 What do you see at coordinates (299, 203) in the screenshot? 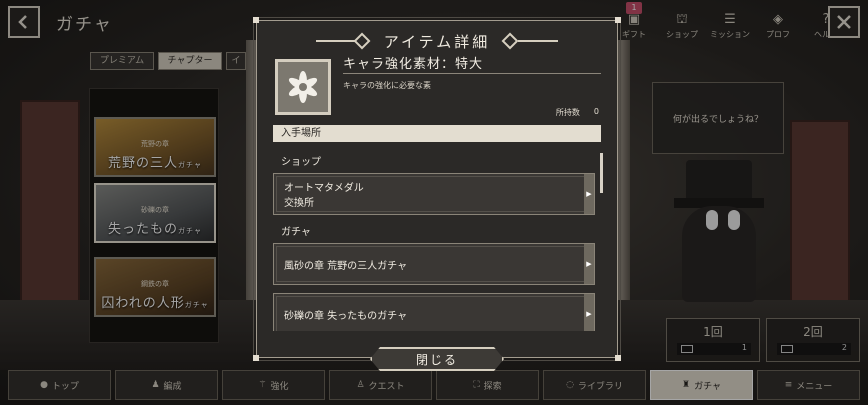
I see `source-row-label: 交換所` at bounding box center [299, 203].